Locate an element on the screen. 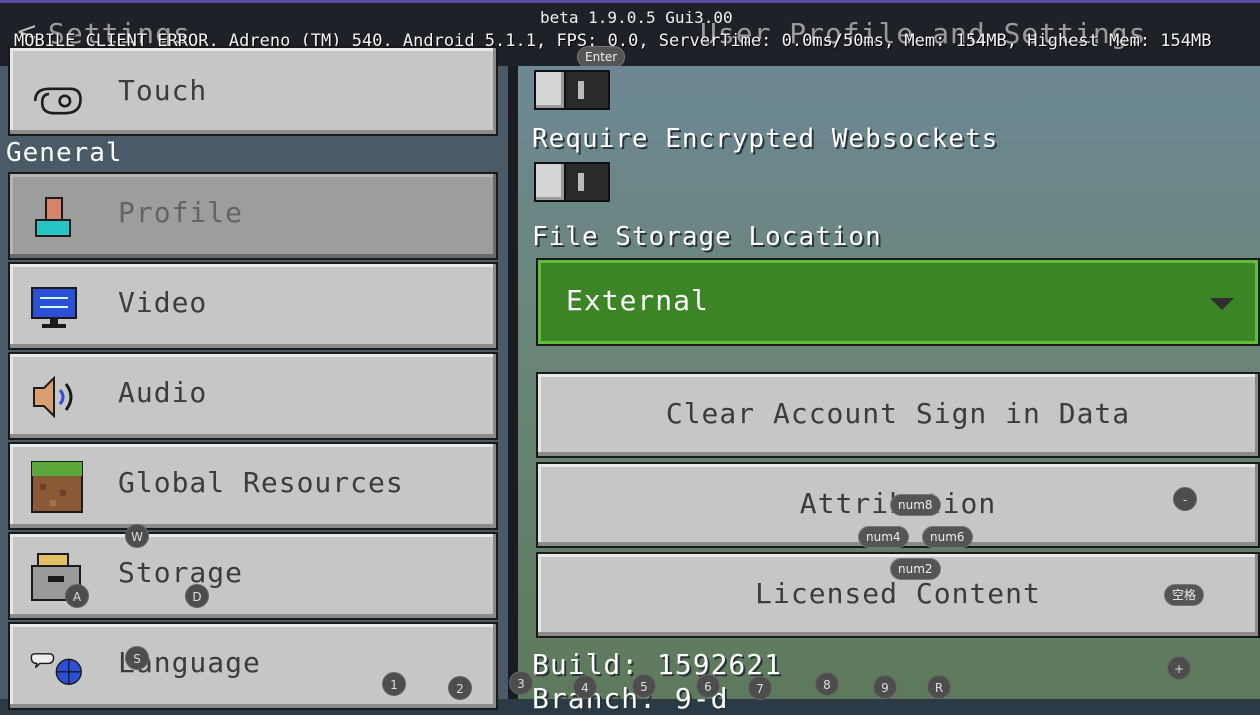 This screenshot has width=1260, height=715. sidebar-item-label: Profile is located at coordinates (181, 212).